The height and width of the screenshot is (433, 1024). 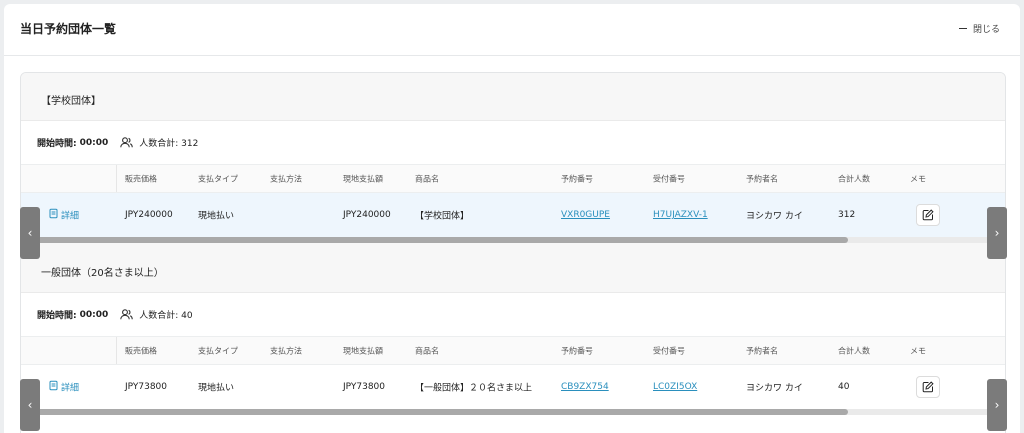 I want to click on group-header: 【学校団体】, so click(x=513, y=97).